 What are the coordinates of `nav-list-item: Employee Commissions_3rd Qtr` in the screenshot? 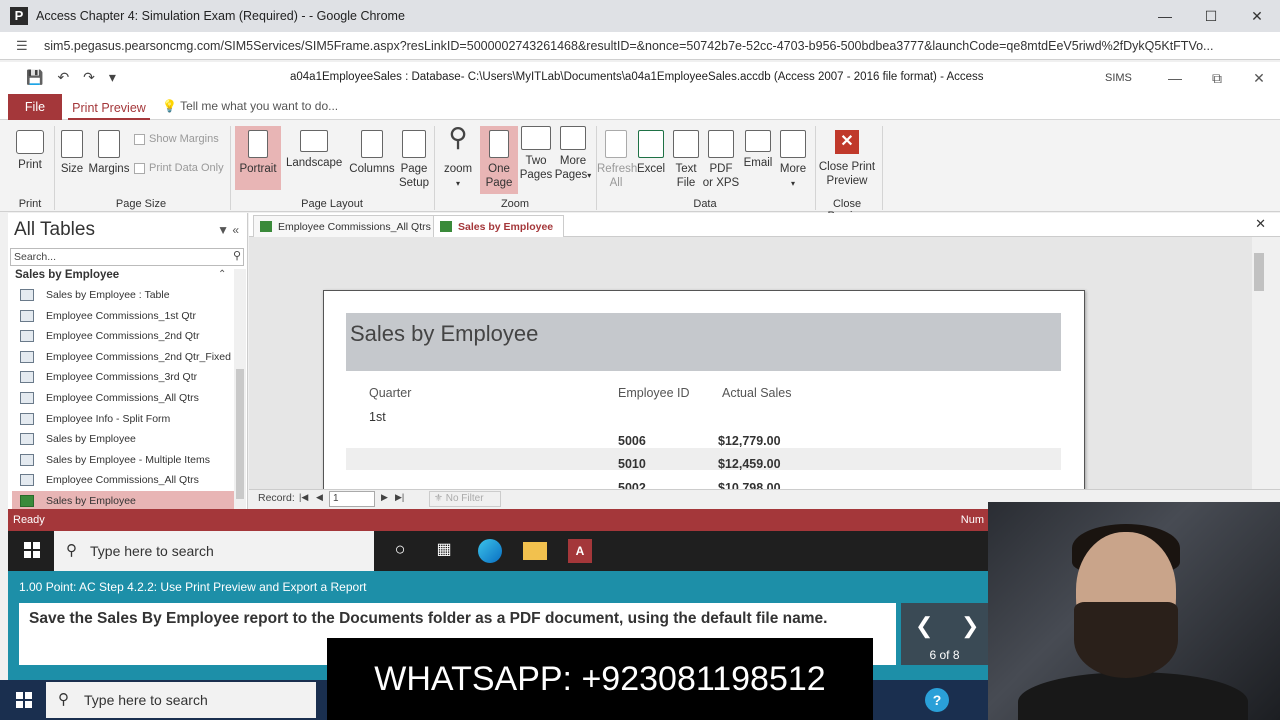 It's located at (123, 377).